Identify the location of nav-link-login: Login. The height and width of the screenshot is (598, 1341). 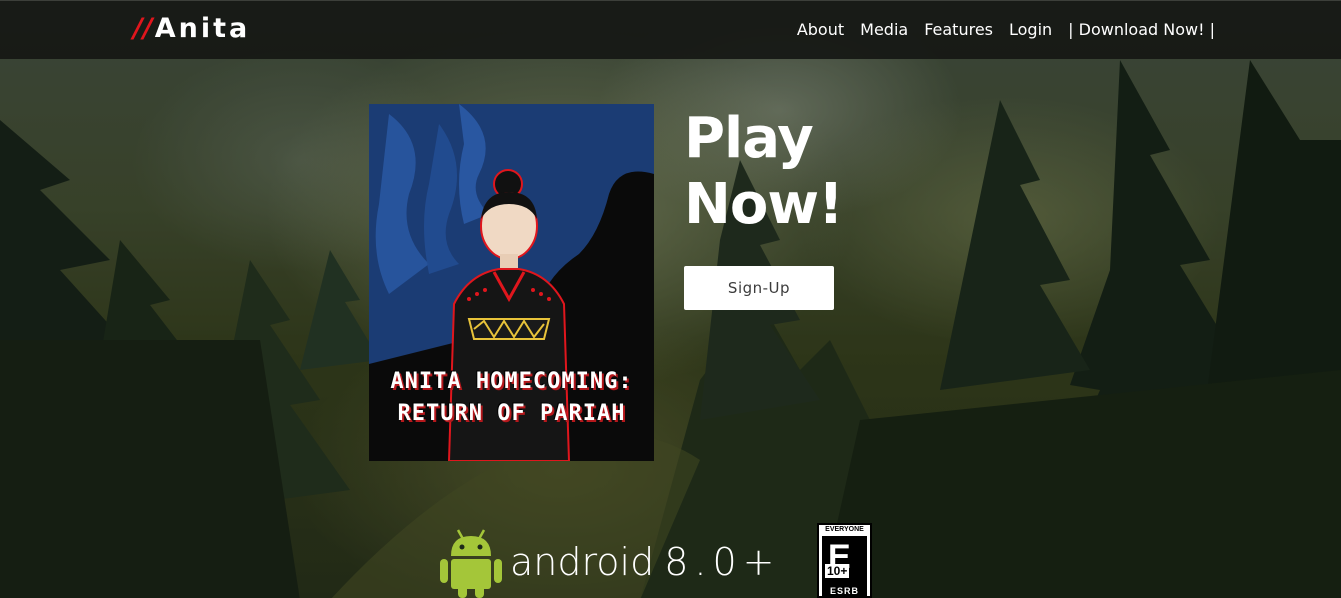
(1030, 29).